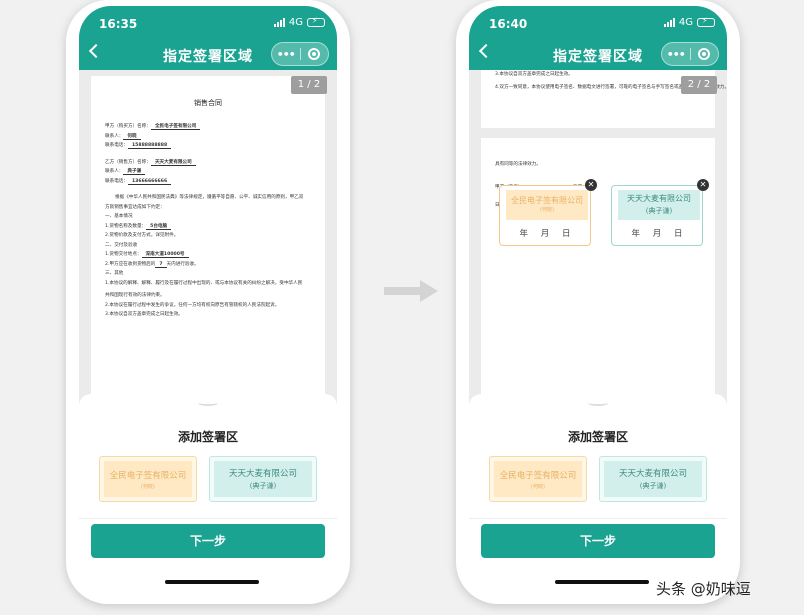  I want to click on app-header: 16:40 4G 指定签署区域 •••, so click(598, 38).